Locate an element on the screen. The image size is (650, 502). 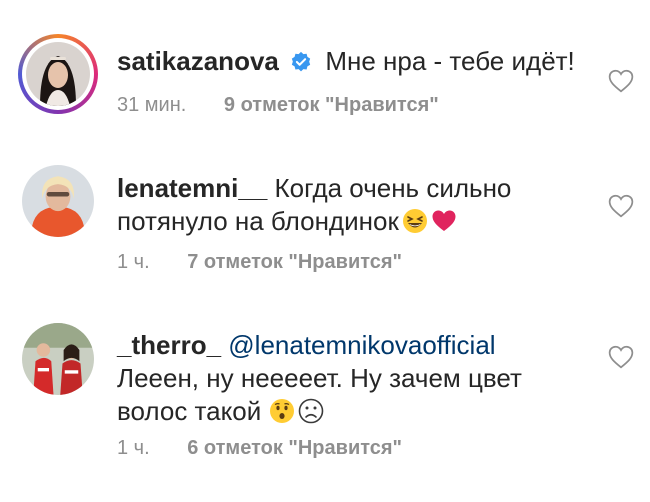
red-heart-emoji is located at coordinates (444, 220).